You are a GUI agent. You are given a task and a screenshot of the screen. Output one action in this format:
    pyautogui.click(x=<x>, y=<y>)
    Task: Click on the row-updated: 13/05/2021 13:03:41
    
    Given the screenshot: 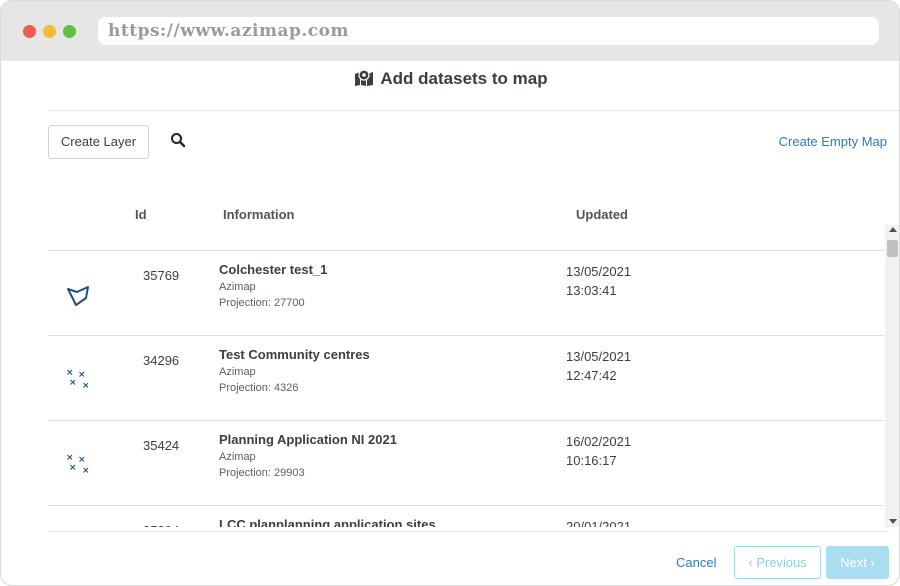 What is the action you would take?
    pyautogui.click(x=598, y=281)
    